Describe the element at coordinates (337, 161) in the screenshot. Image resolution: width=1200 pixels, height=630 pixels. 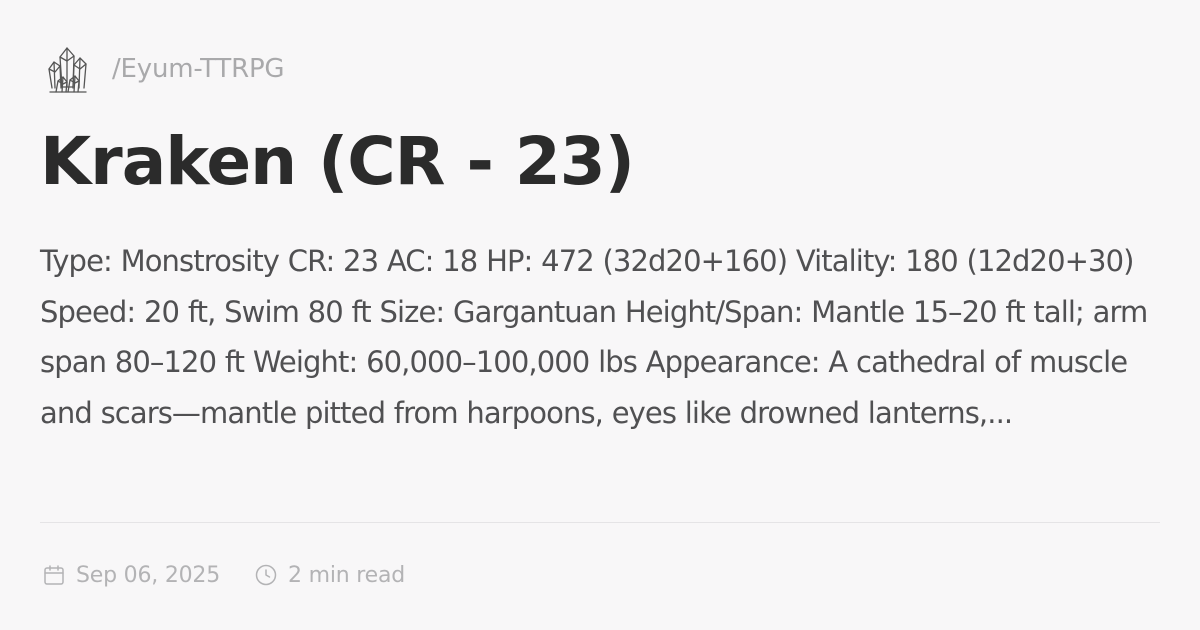
I see `article-title: Kraken (CR - 23)` at that location.